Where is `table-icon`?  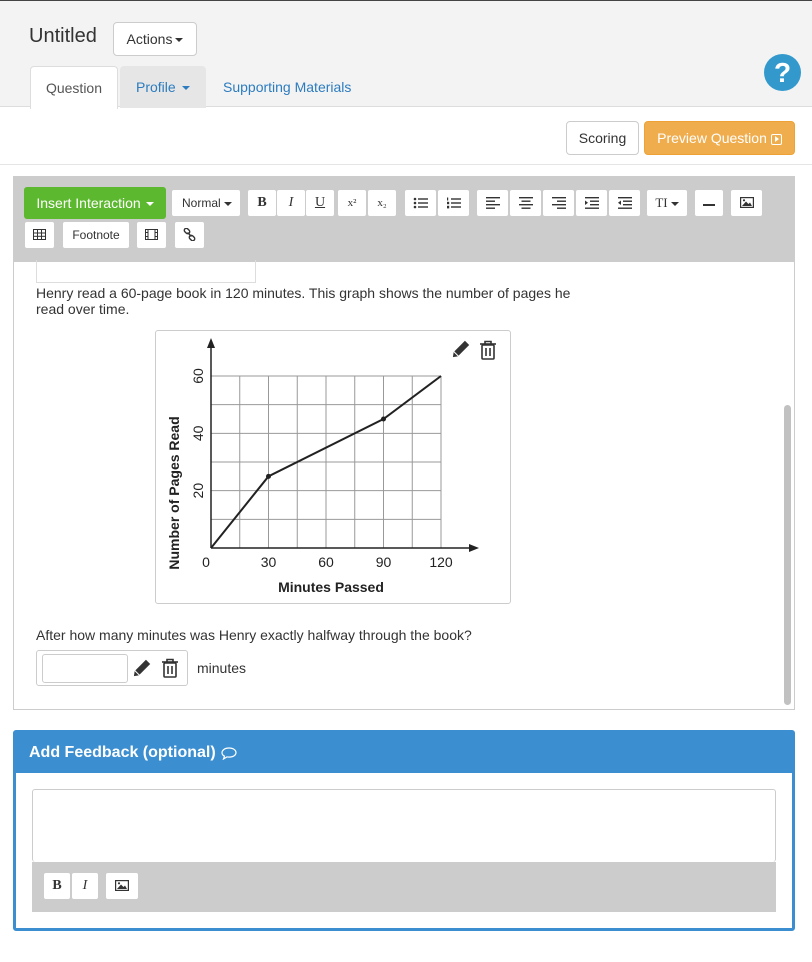 table-icon is located at coordinates (39, 234).